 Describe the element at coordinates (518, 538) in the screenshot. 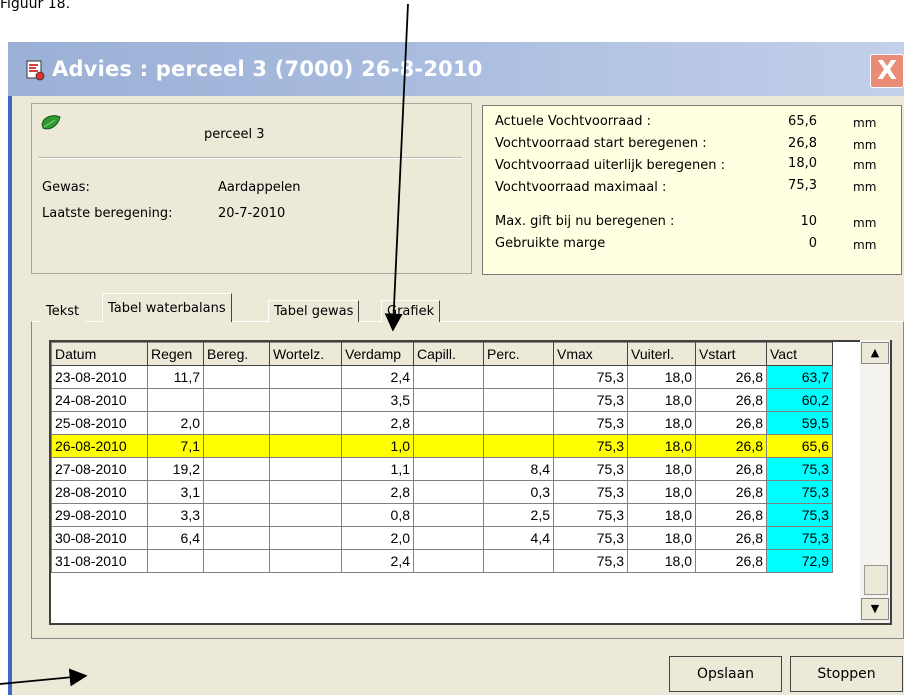

I see `table-cell: 4,4` at that location.